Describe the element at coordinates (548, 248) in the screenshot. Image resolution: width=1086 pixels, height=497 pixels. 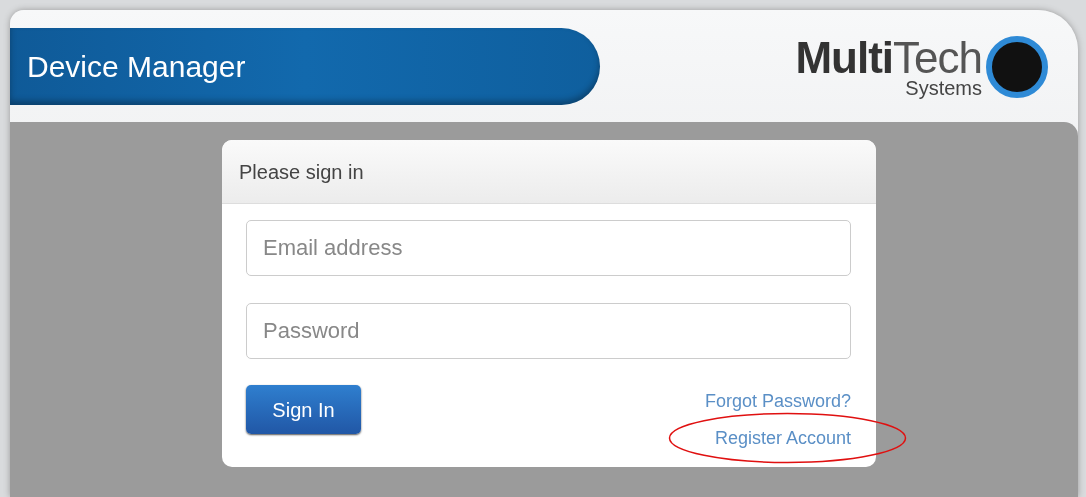
I see `input-field: Email address` at that location.